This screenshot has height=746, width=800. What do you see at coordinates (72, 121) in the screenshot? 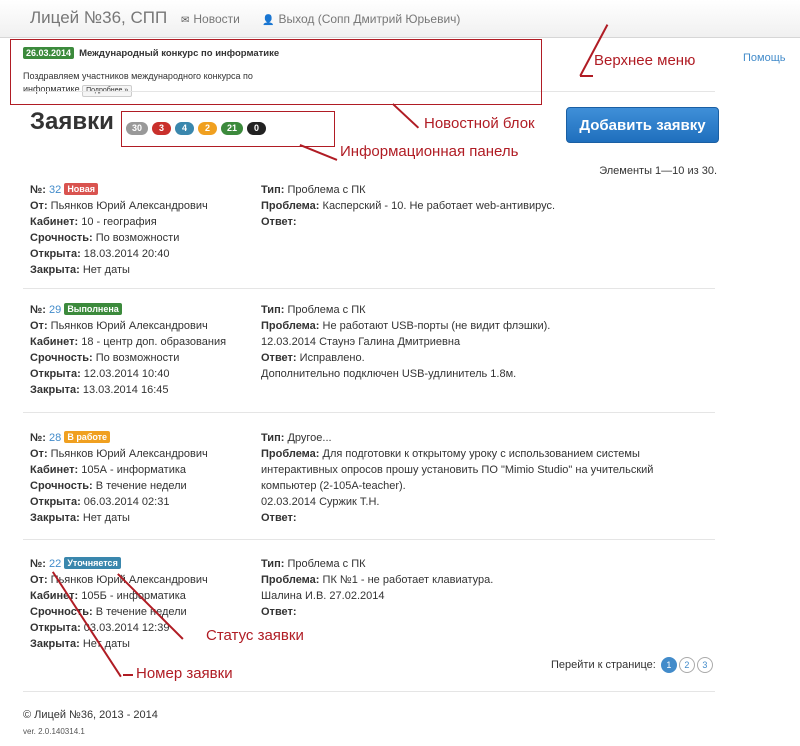
I see `page-title: Заявки` at bounding box center [72, 121].